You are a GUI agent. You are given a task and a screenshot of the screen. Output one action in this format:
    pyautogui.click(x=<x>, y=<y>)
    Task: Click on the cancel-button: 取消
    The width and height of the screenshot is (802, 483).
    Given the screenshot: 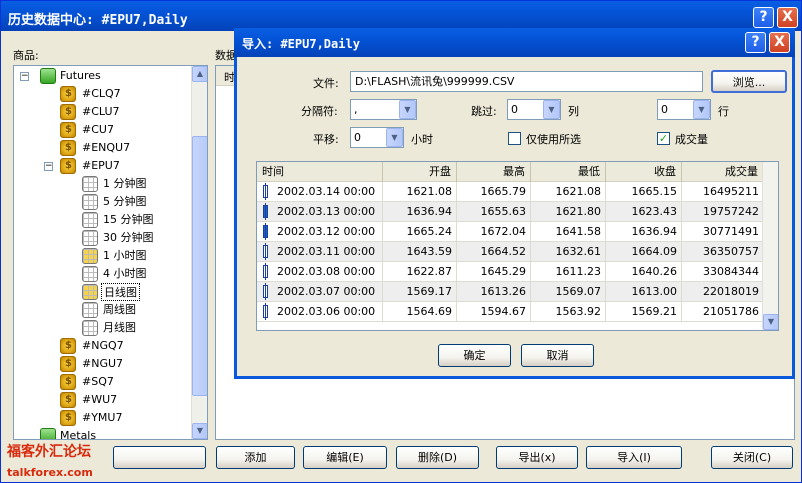 What is the action you would take?
    pyautogui.click(x=557, y=355)
    